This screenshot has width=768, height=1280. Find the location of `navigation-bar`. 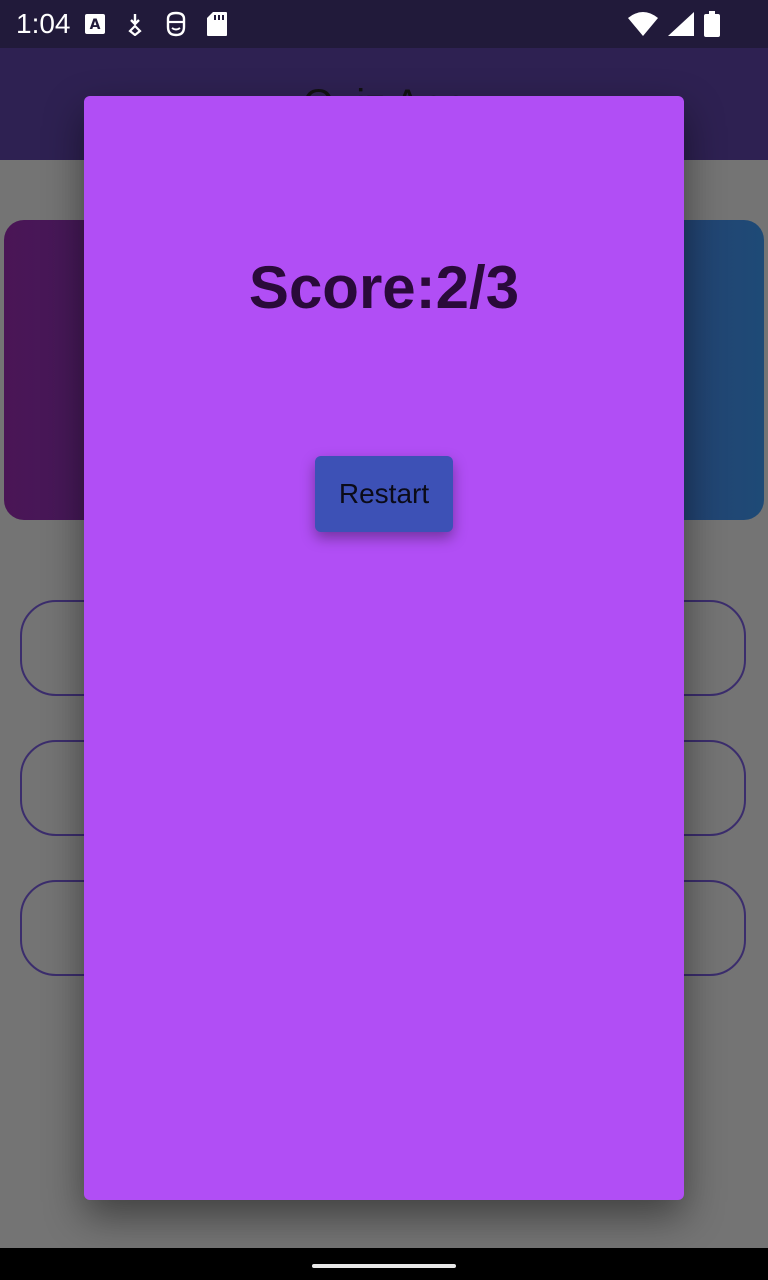

navigation-bar is located at coordinates (384, 1264).